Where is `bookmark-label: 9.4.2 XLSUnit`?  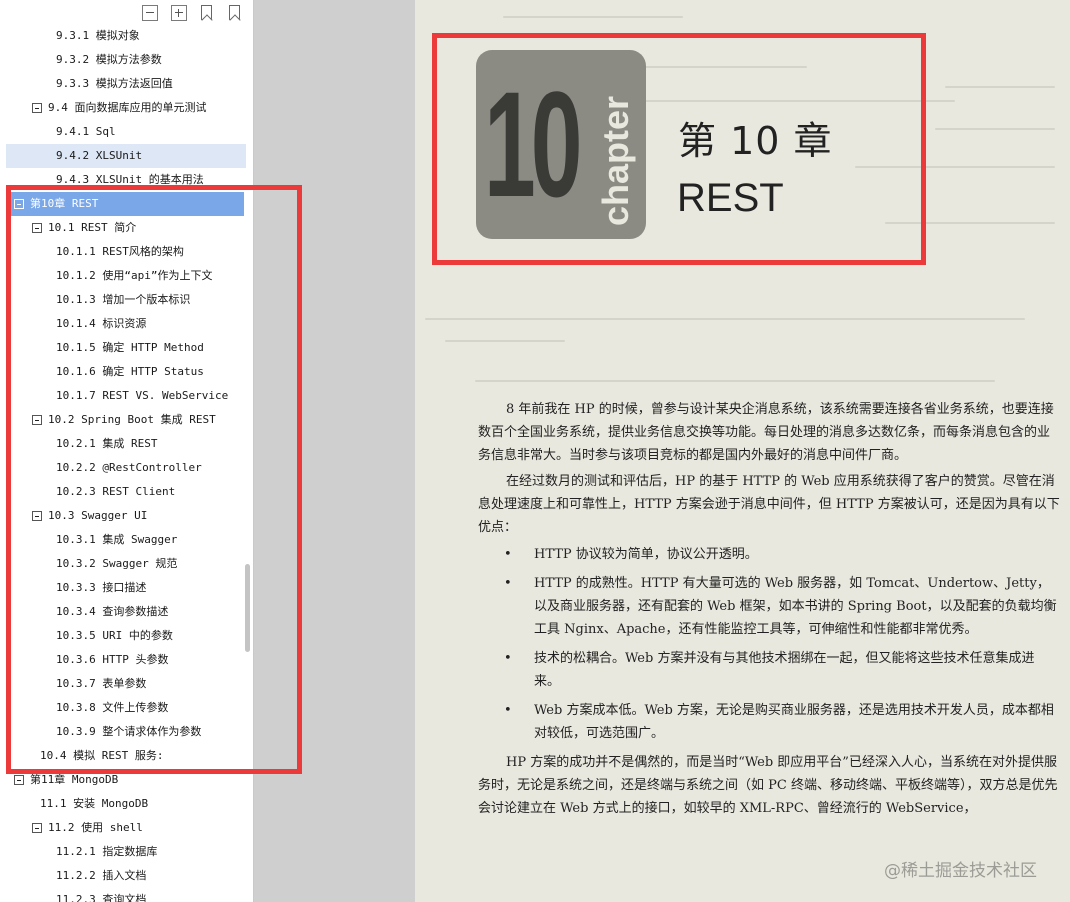
bookmark-label: 9.4.2 XLSUnit is located at coordinates (99, 155).